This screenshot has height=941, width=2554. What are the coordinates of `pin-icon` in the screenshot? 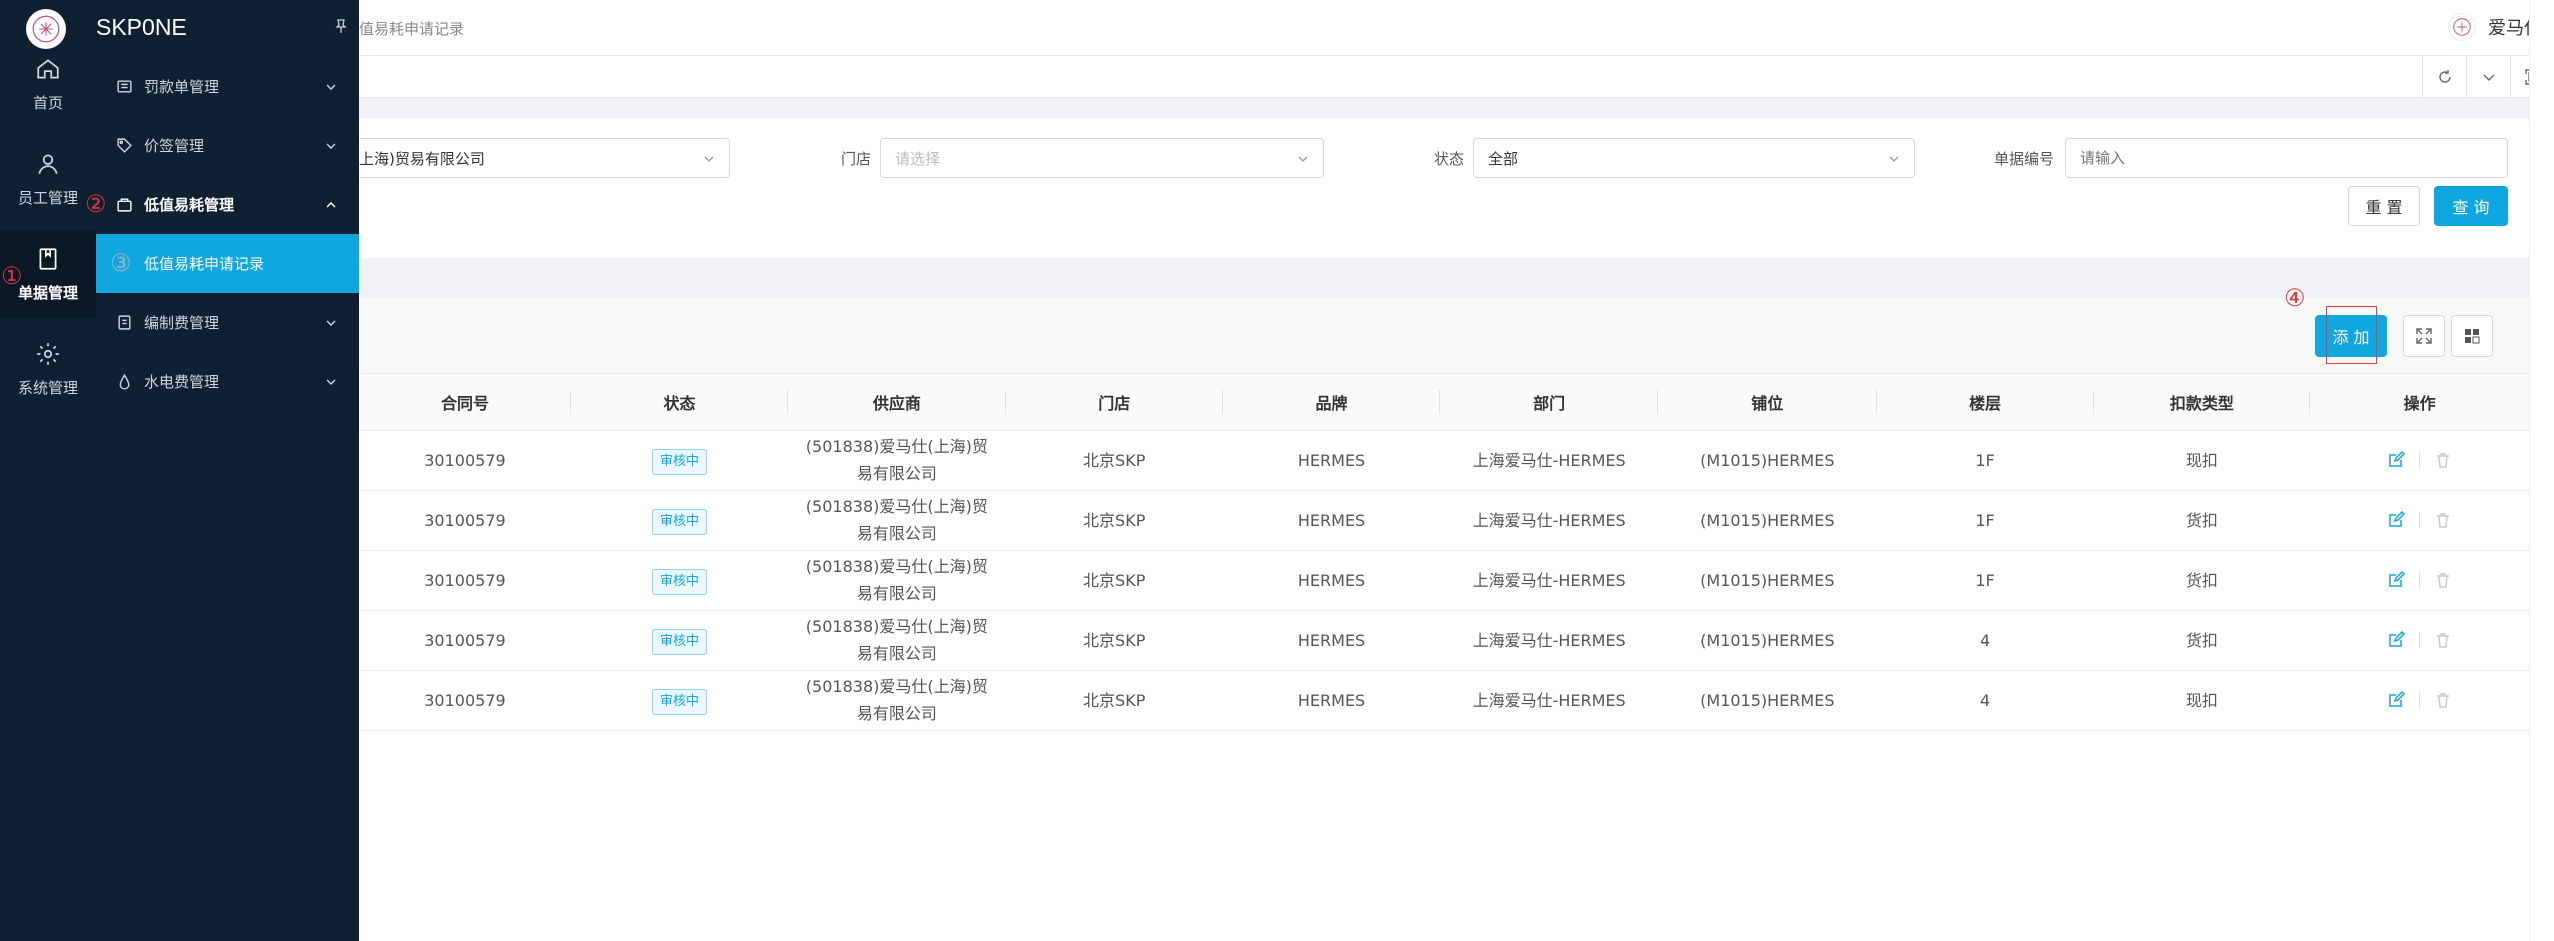 It's located at (341, 26).